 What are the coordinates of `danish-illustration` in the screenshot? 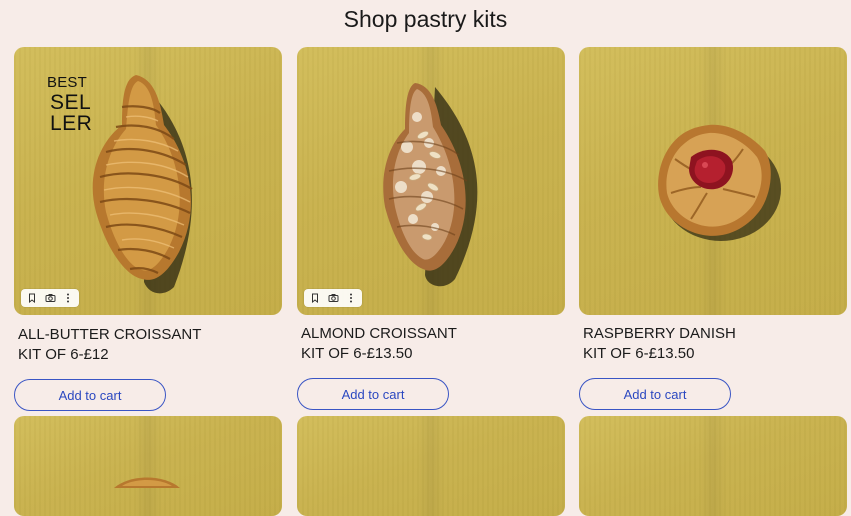 It's located at (719, 182).